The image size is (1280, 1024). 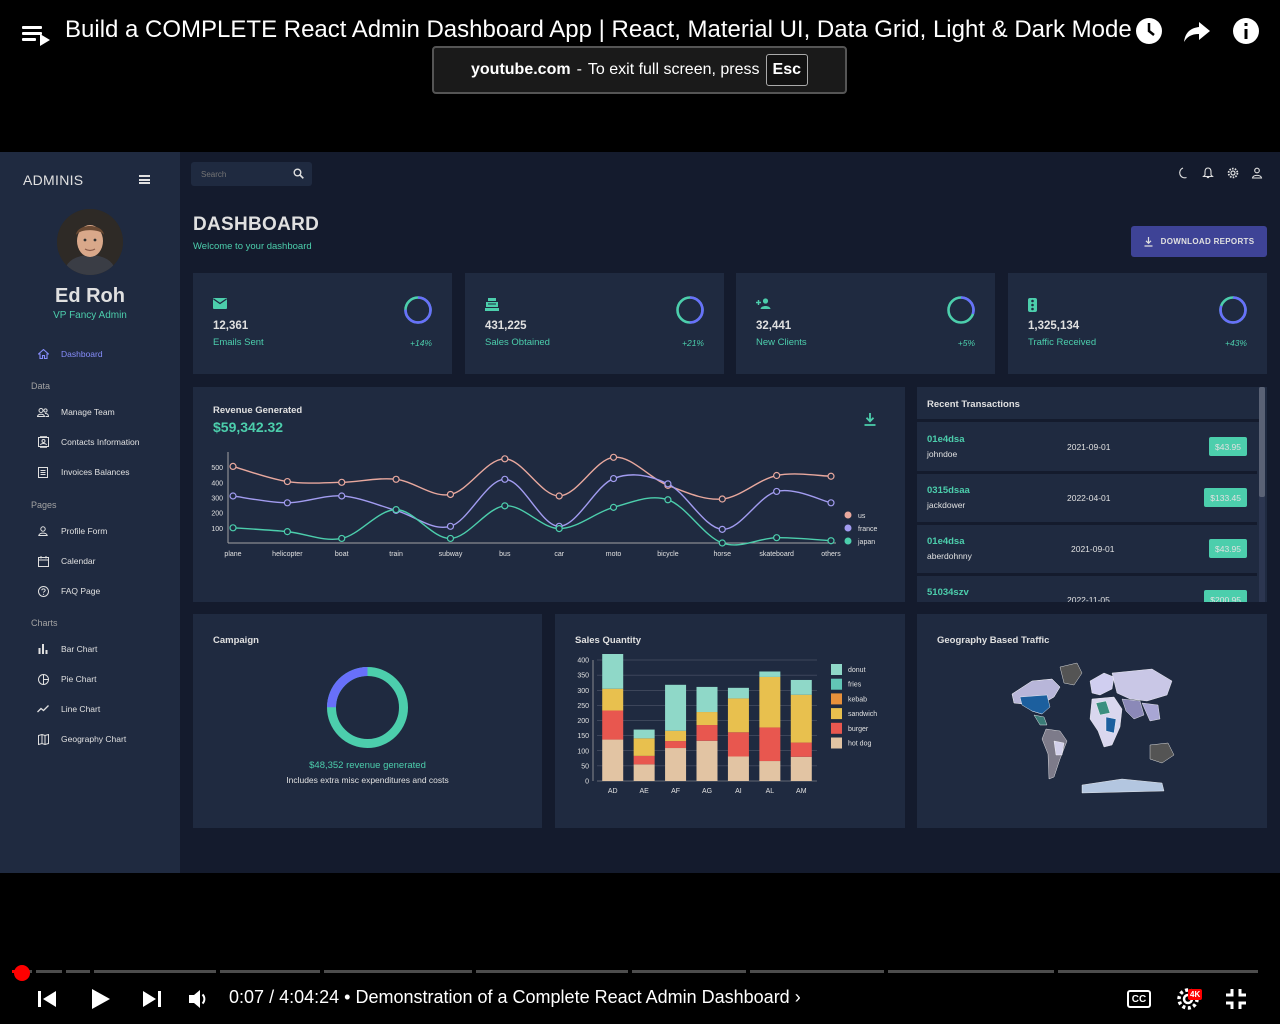 I want to click on profile-icon, so click(x=1257, y=173).